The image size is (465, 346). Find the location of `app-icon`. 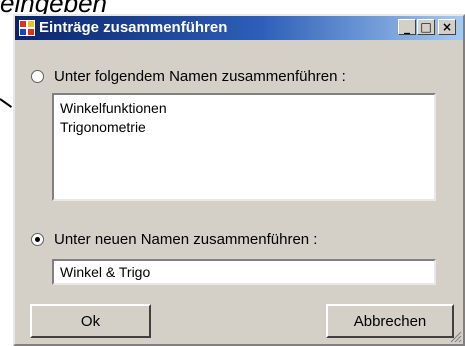

app-icon is located at coordinates (27, 28).